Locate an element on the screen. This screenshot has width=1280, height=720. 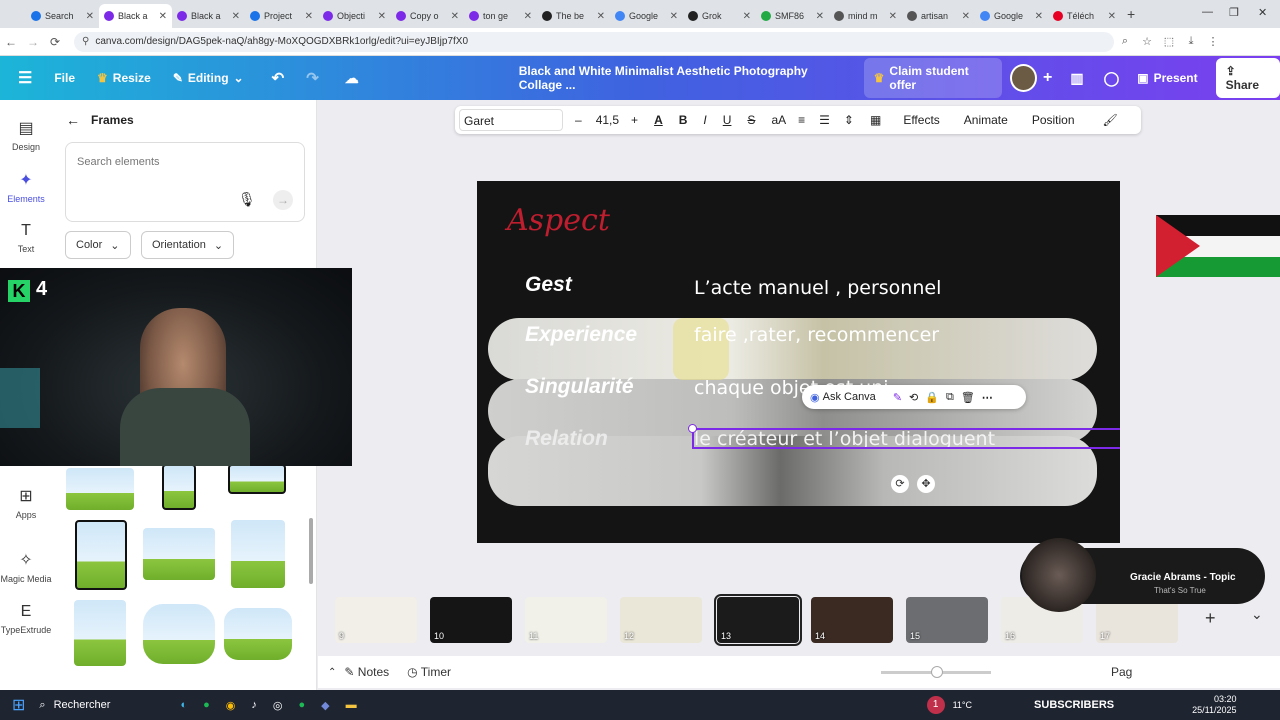
tiktok-icon: ♪ is located at coordinates (254, 705).